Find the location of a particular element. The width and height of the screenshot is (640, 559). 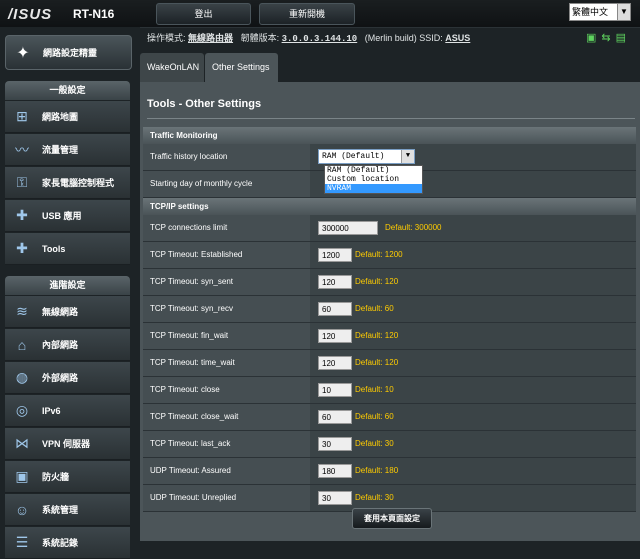

usb-puzzle-icon: ✚ is located at coordinates (22, 215).